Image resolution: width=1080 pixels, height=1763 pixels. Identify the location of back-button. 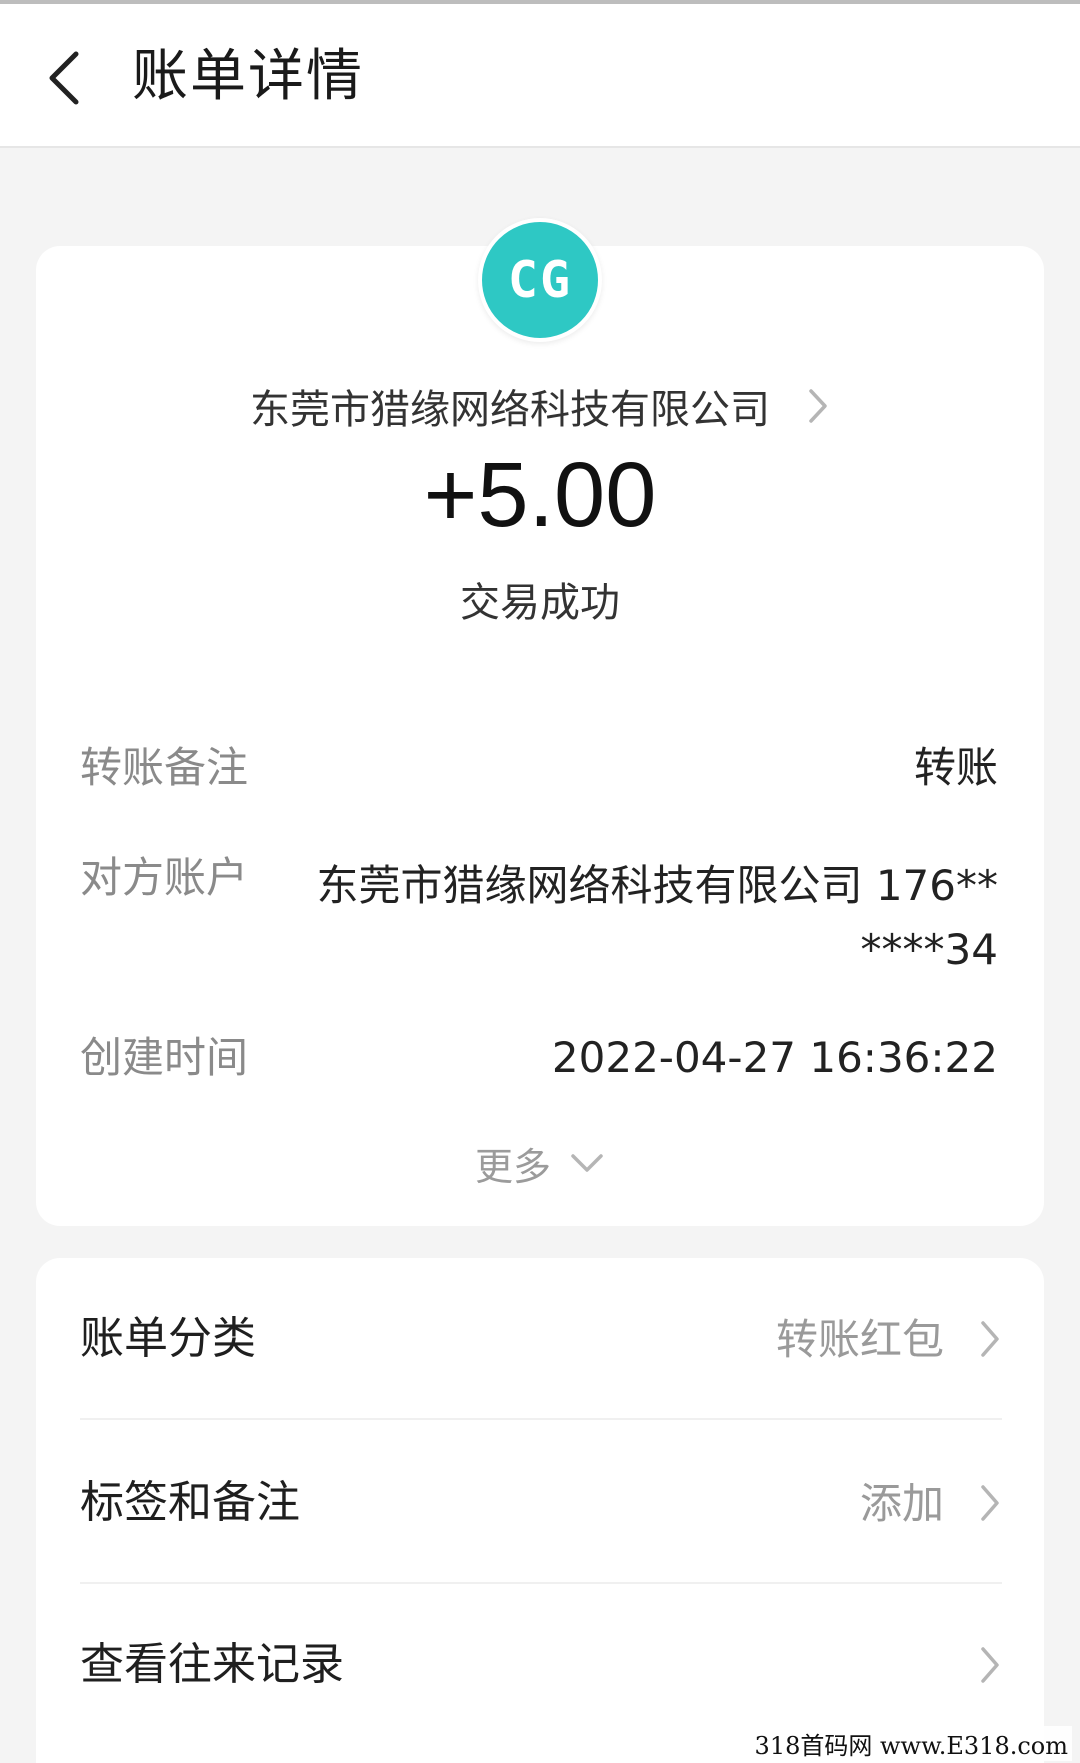
(64, 78).